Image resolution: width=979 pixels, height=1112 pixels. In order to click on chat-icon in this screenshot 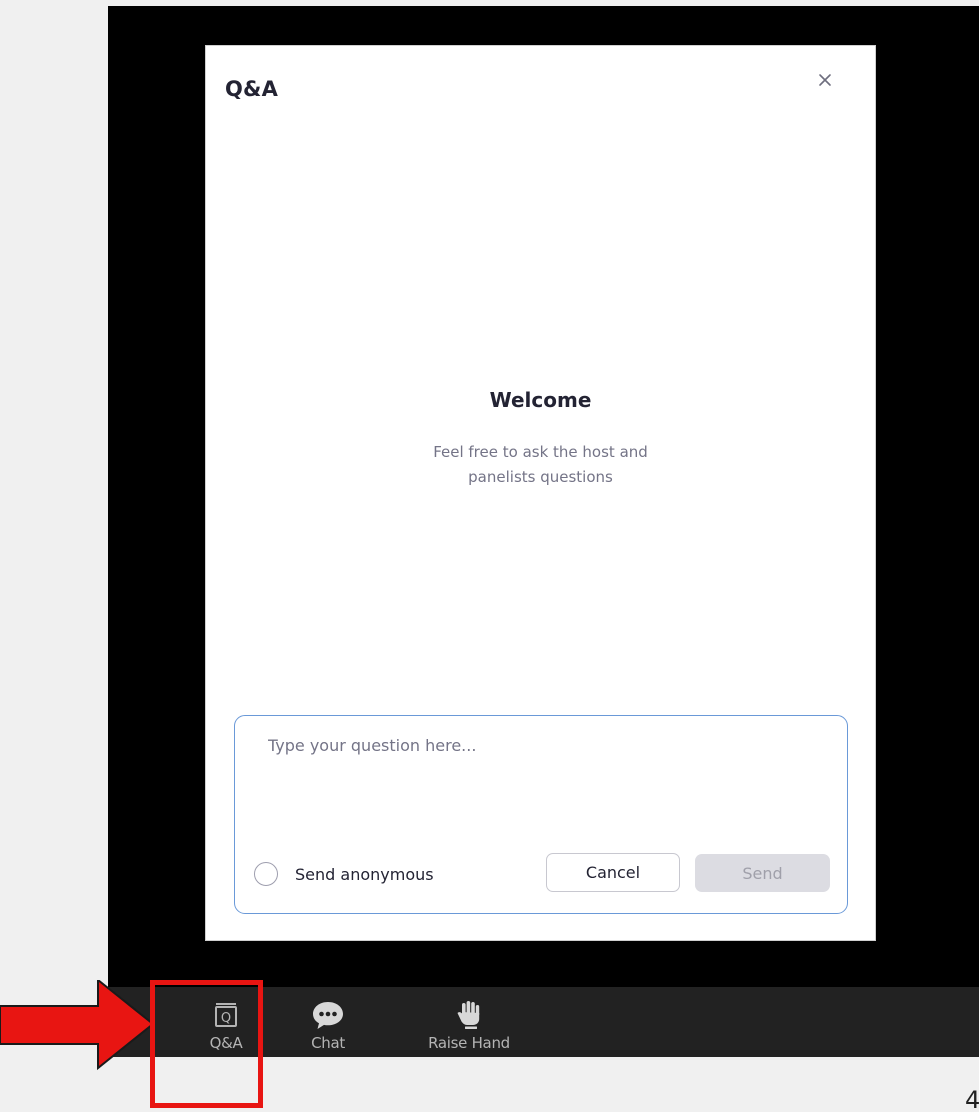, I will do `click(328, 1015)`.